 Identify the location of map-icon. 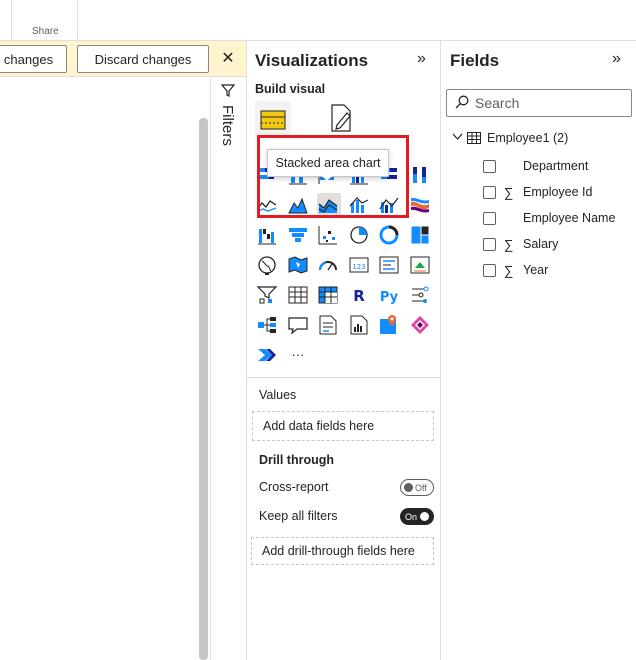
(267, 265).